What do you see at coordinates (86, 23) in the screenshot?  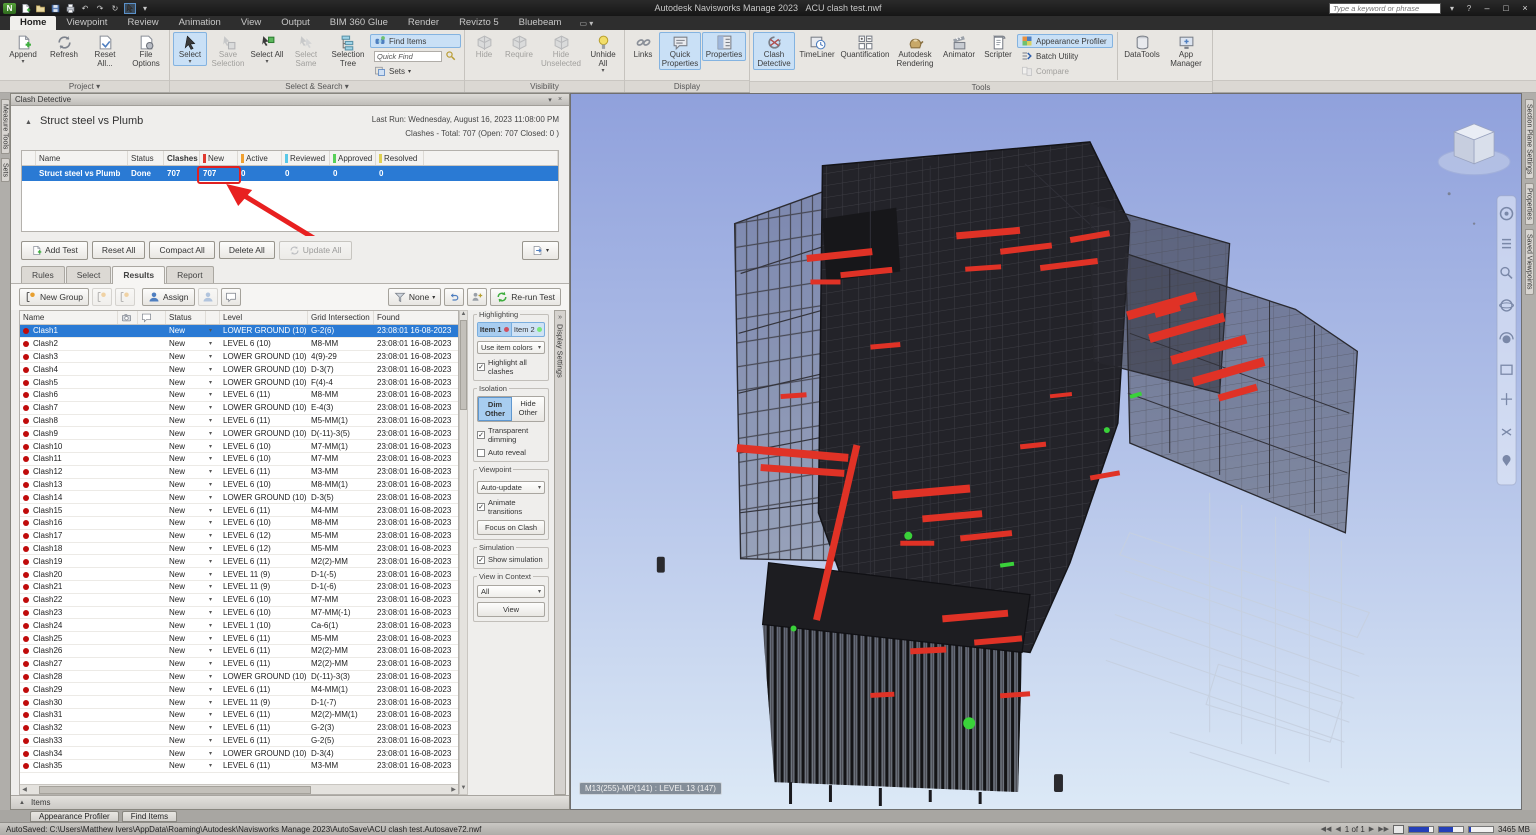 I see `ribbon-tab: Viewpoint` at bounding box center [86, 23].